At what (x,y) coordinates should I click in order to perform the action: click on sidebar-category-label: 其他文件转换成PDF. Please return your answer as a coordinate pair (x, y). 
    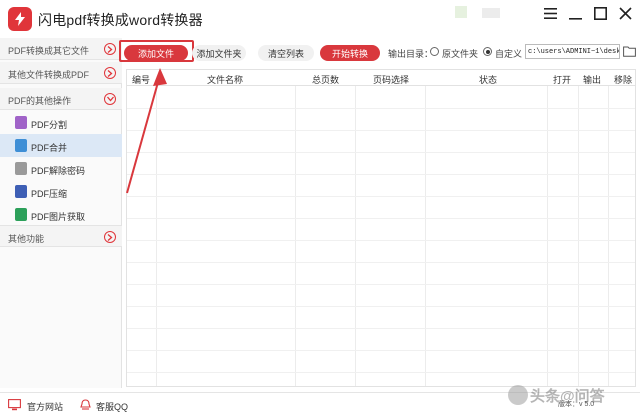
    Looking at the image, I should click on (49, 75).